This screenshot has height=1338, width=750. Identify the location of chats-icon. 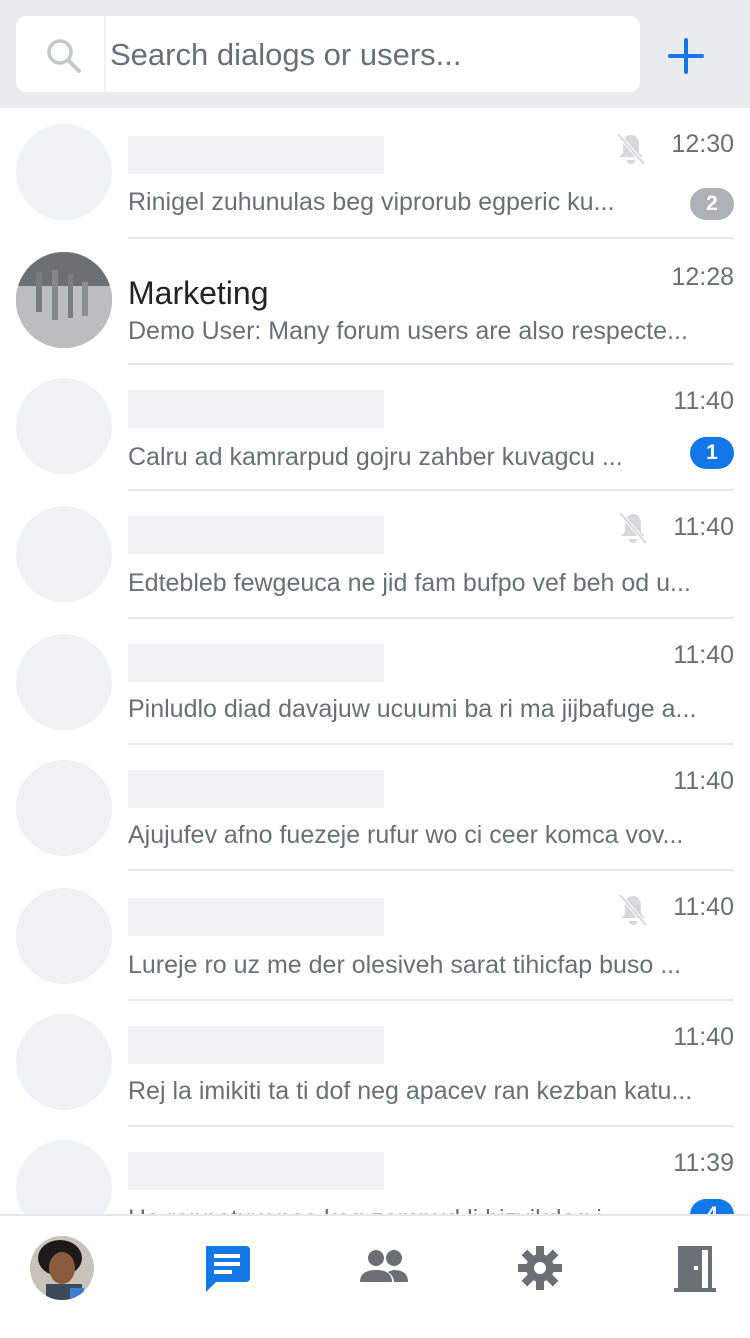
(226, 1268).